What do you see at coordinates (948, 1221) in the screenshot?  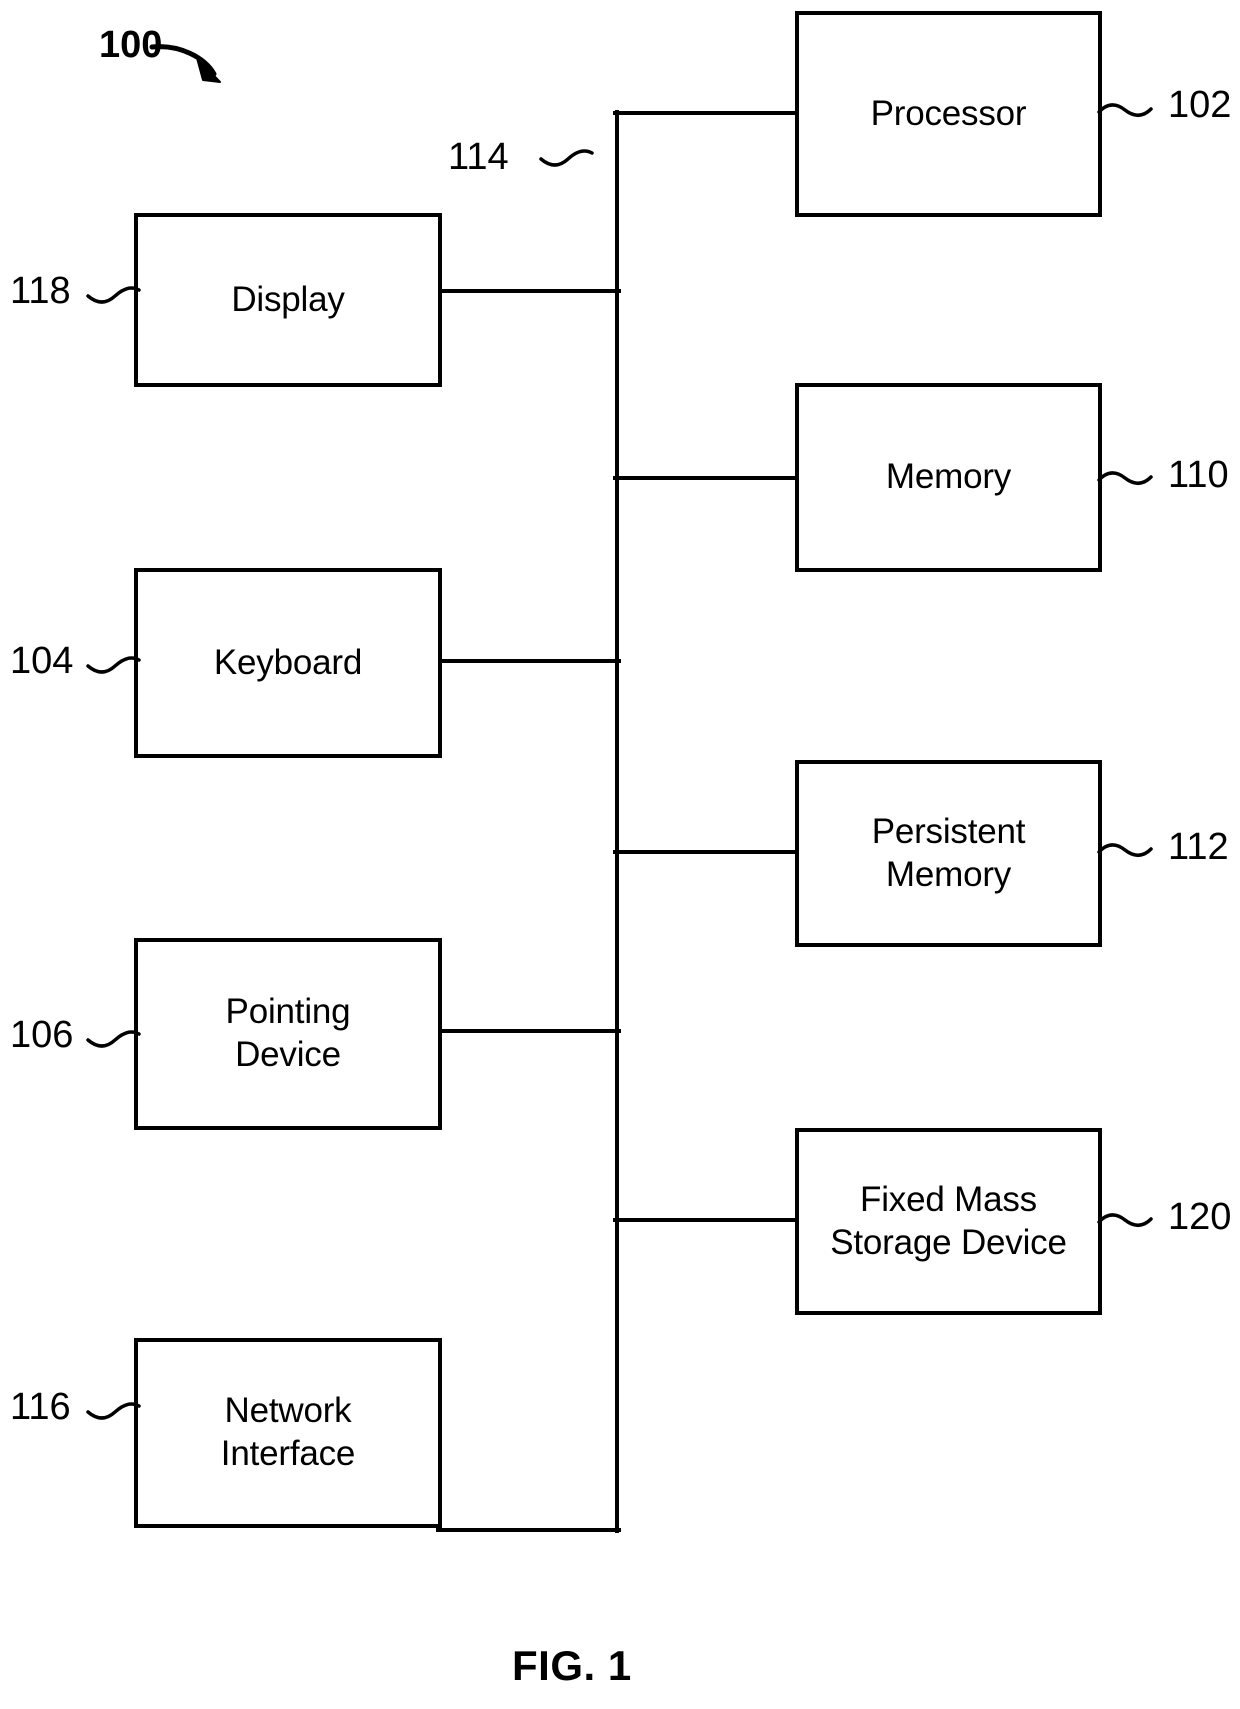 I see `block-box-fixed-mass-storage` at bounding box center [948, 1221].